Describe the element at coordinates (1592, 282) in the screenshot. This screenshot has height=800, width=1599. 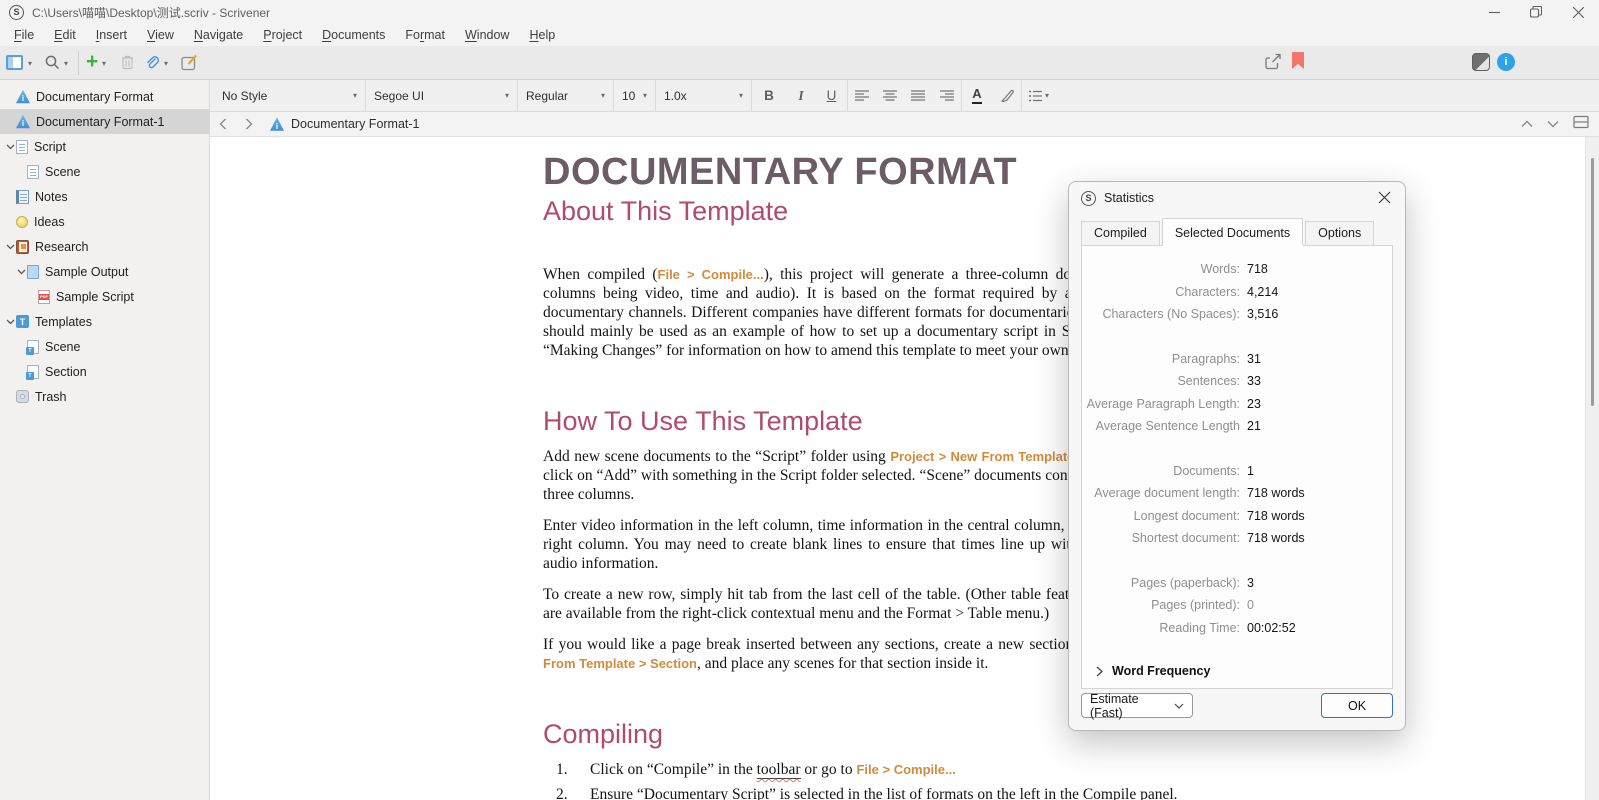
I see `scrollbar-thumb` at that location.